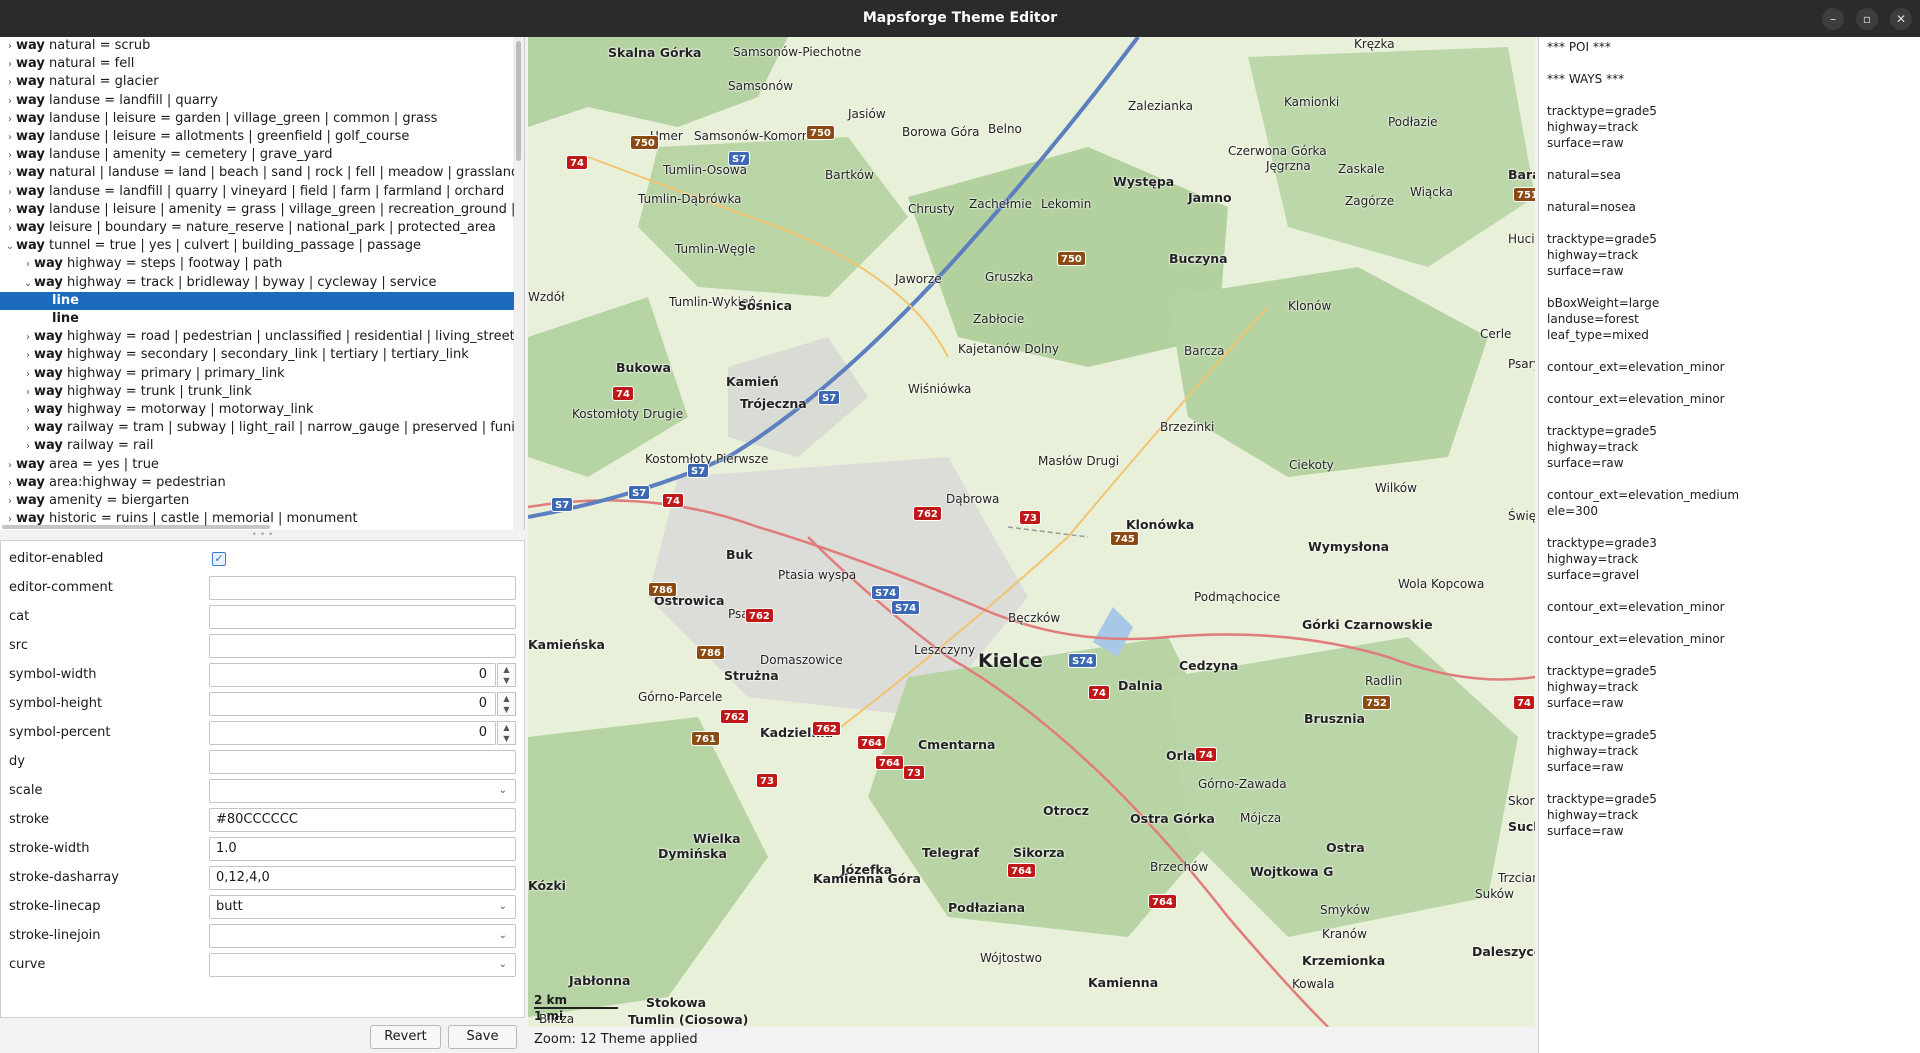  I want to click on curve-label: curve, so click(27, 964).